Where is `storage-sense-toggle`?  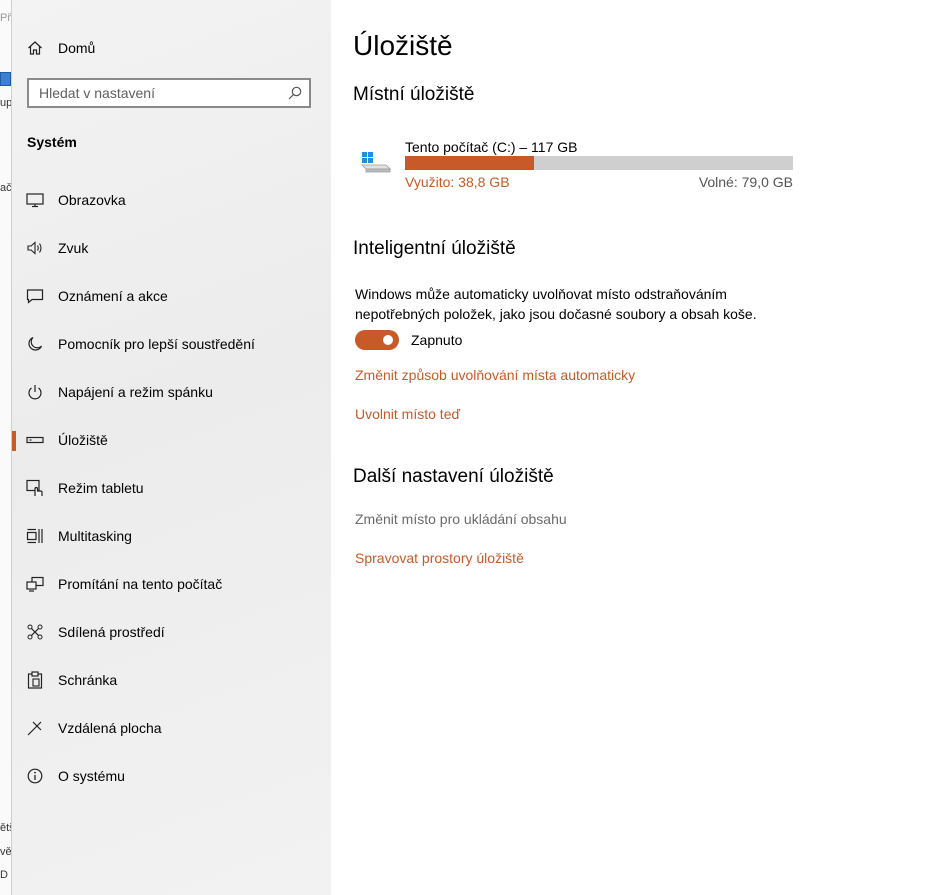 storage-sense-toggle is located at coordinates (377, 340).